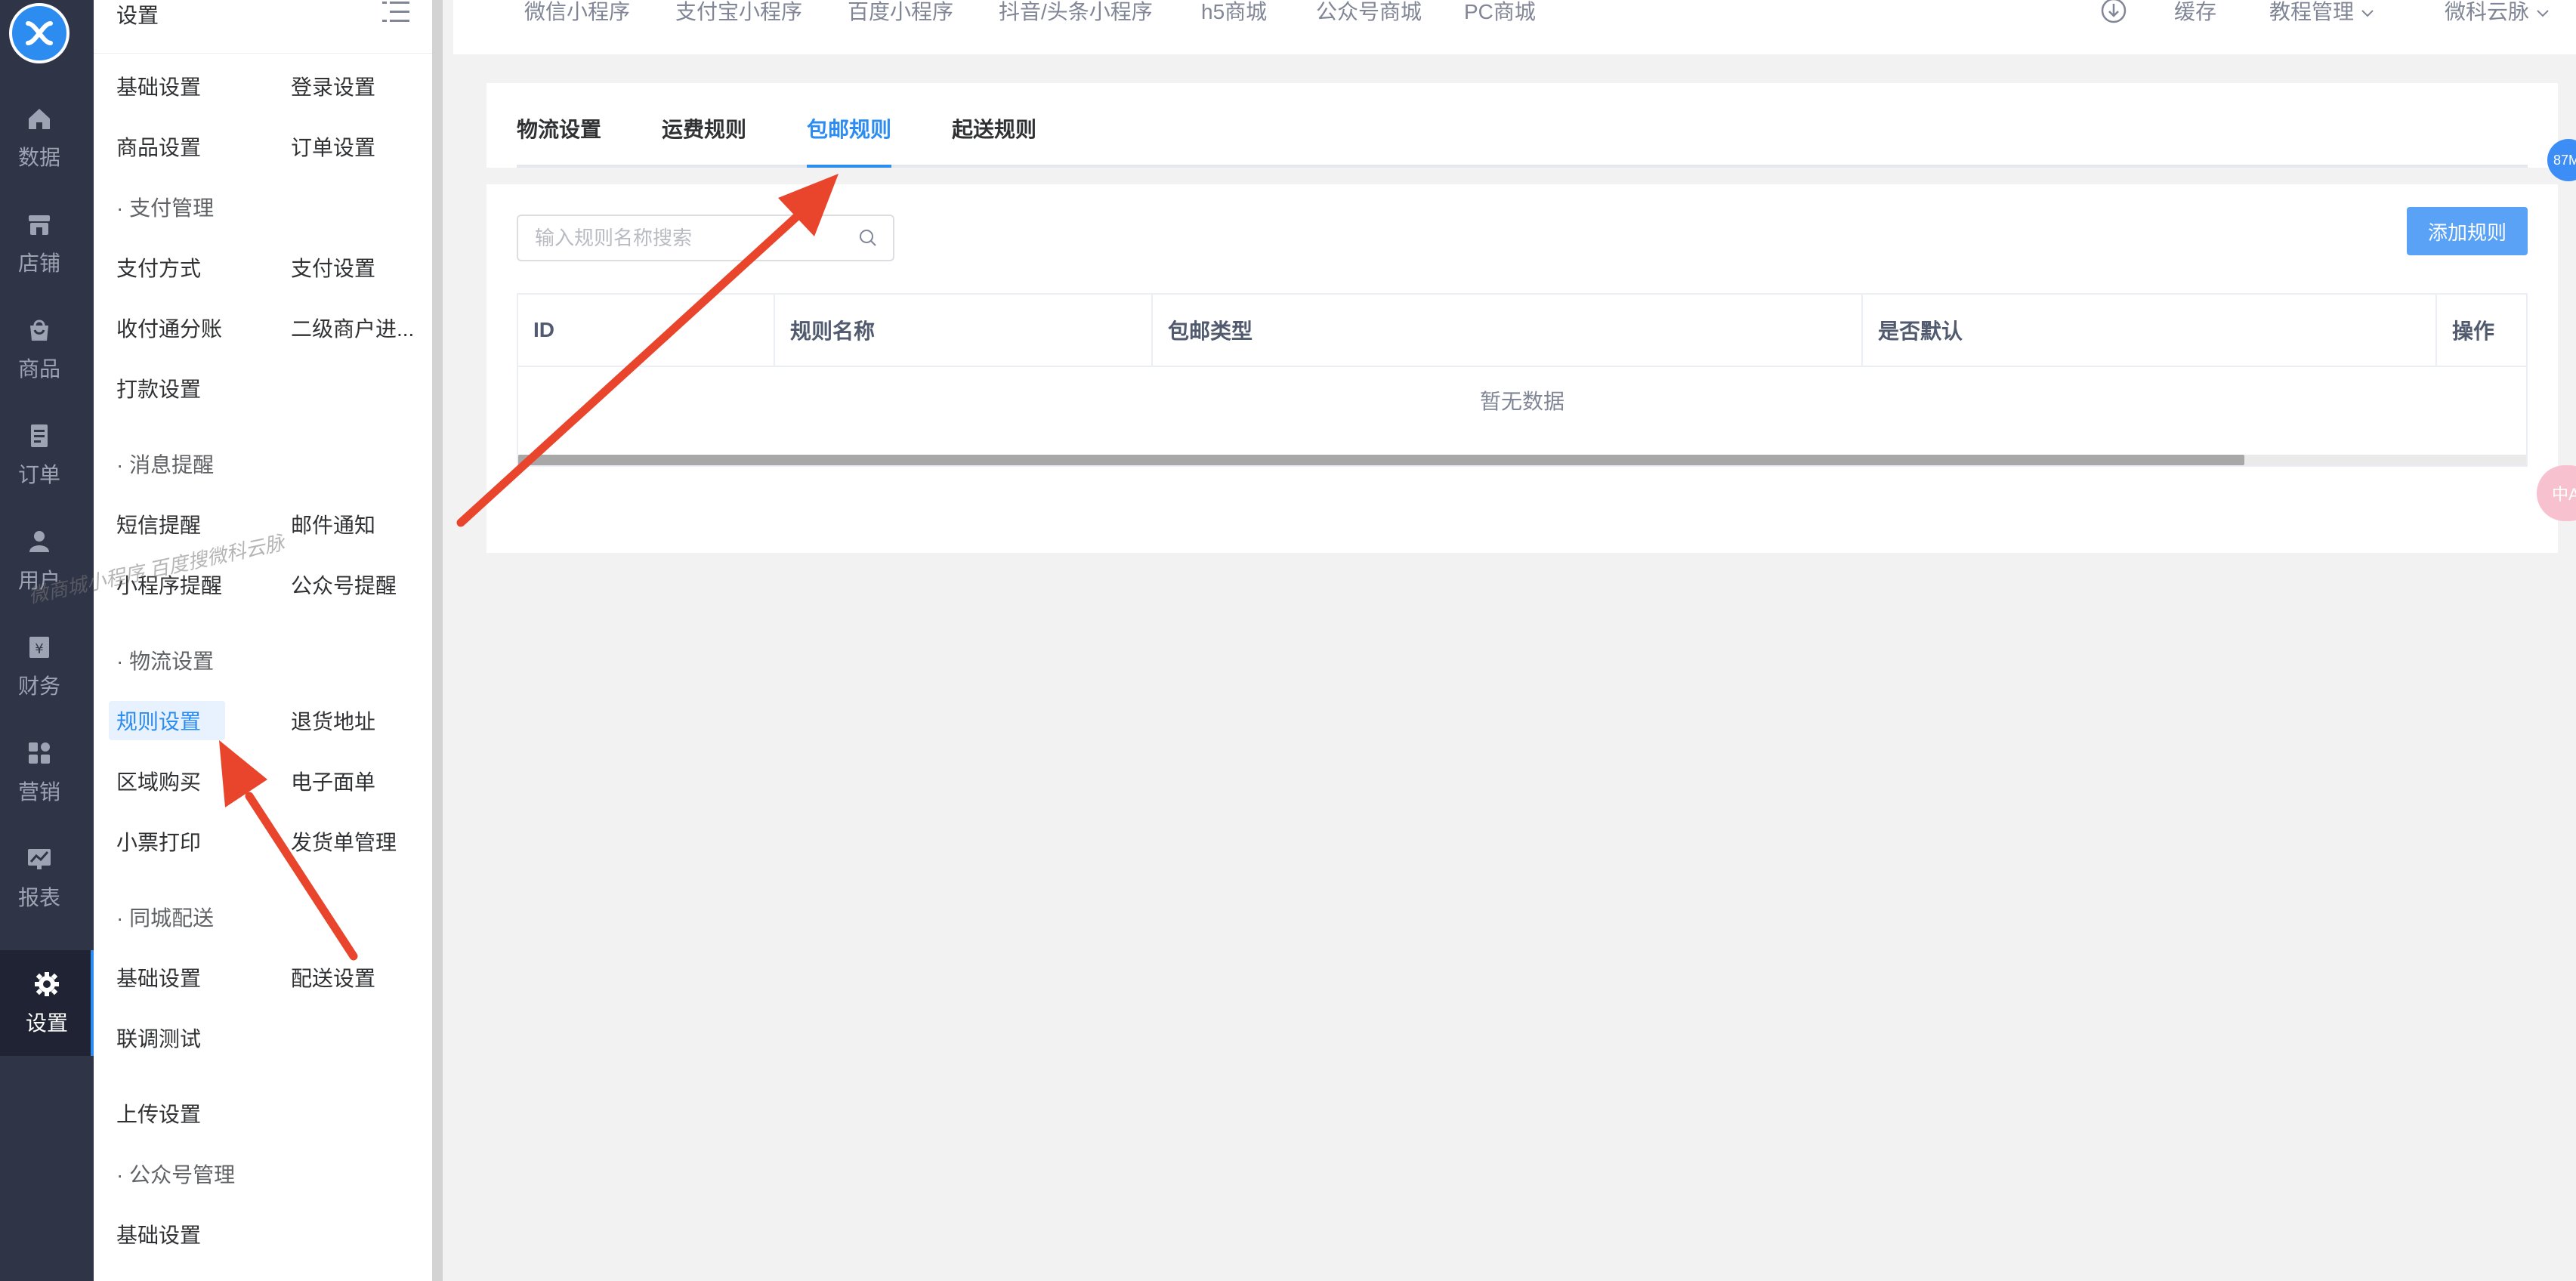  Describe the element at coordinates (39, 878) in the screenshot. I see `rail-item-report: 报表` at that location.